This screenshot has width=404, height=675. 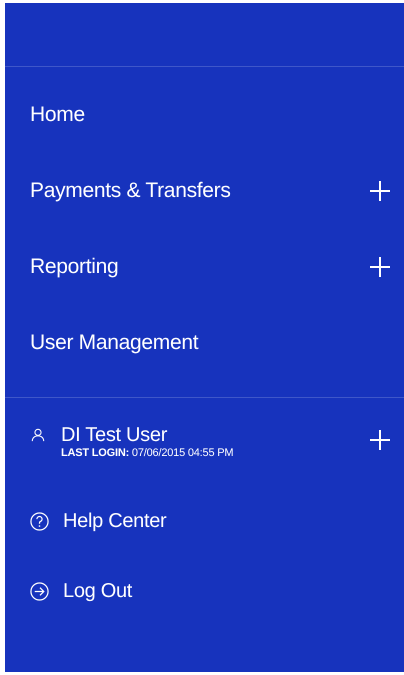 What do you see at coordinates (39, 521) in the screenshot?
I see `help-icon` at bounding box center [39, 521].